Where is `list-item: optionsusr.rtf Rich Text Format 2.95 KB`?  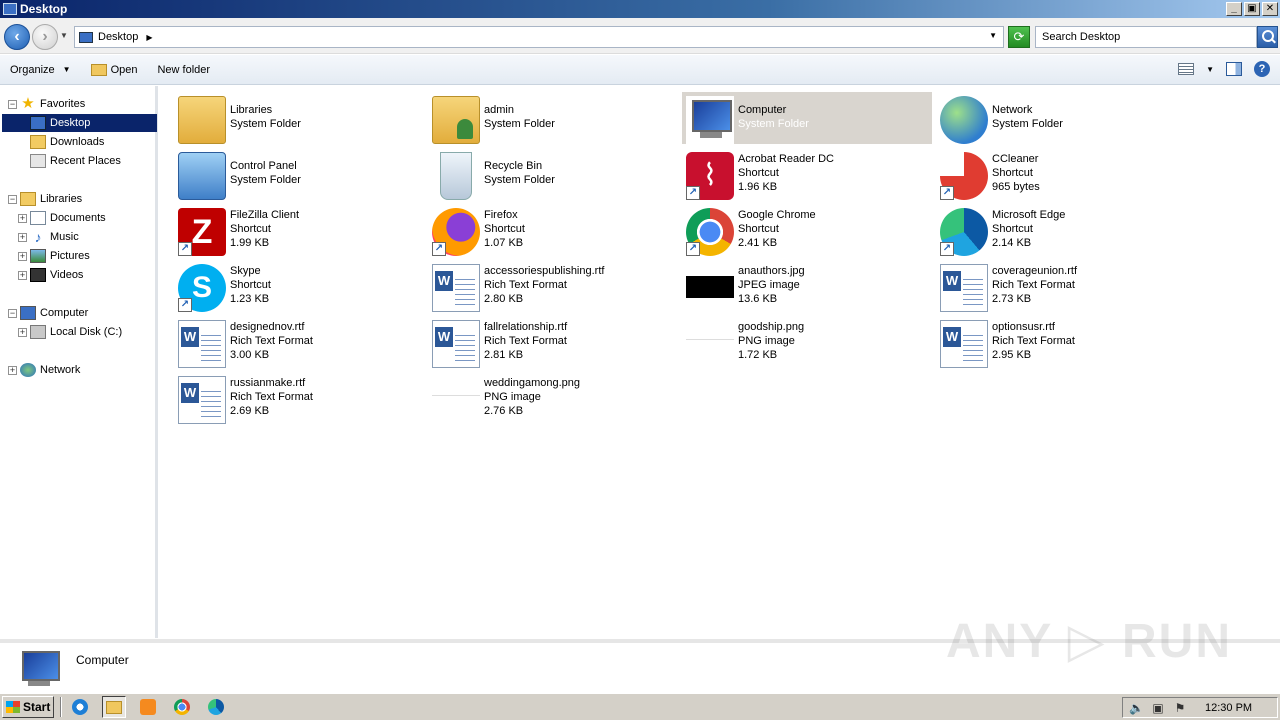 list-item: optionsusr.rtf Rich Text Format 2.95 KB is located at coordinates (1061, 342).